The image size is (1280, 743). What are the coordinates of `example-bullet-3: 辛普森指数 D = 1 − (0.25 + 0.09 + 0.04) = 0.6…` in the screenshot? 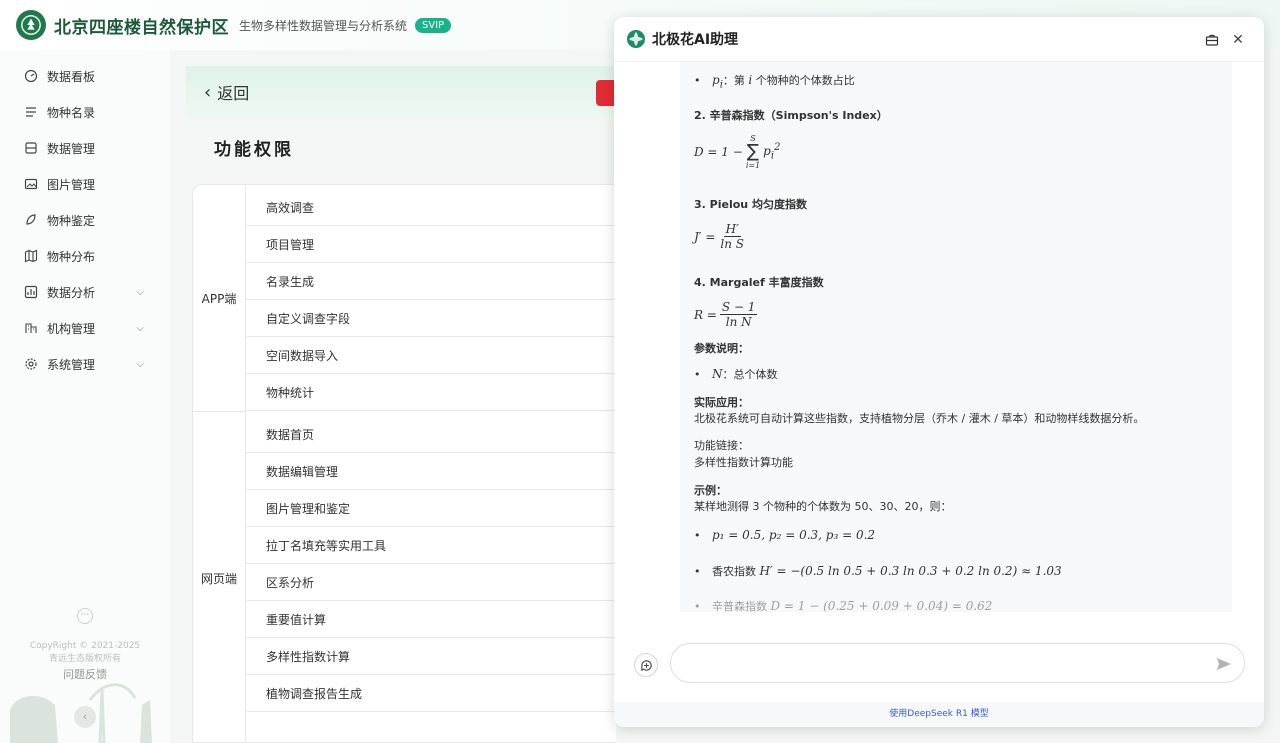 It's located at (843, 605).